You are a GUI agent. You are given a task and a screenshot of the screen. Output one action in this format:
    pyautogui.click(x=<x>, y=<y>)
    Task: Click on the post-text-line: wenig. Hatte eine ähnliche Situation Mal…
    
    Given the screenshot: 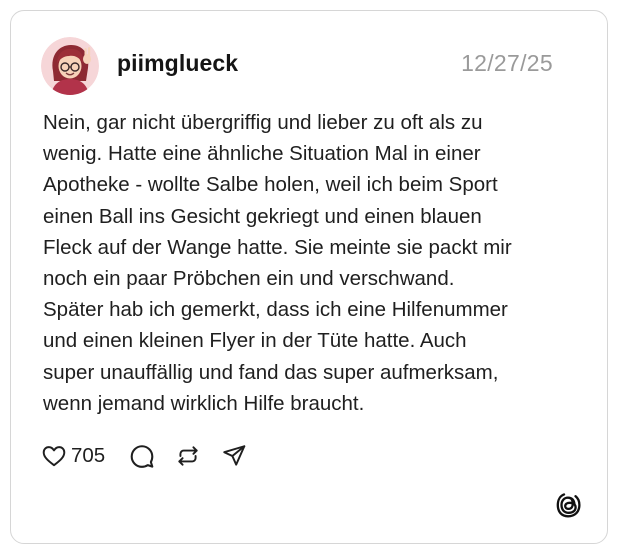 What is the action you would take?
    pyautogui.click(x=262, y=154)
    